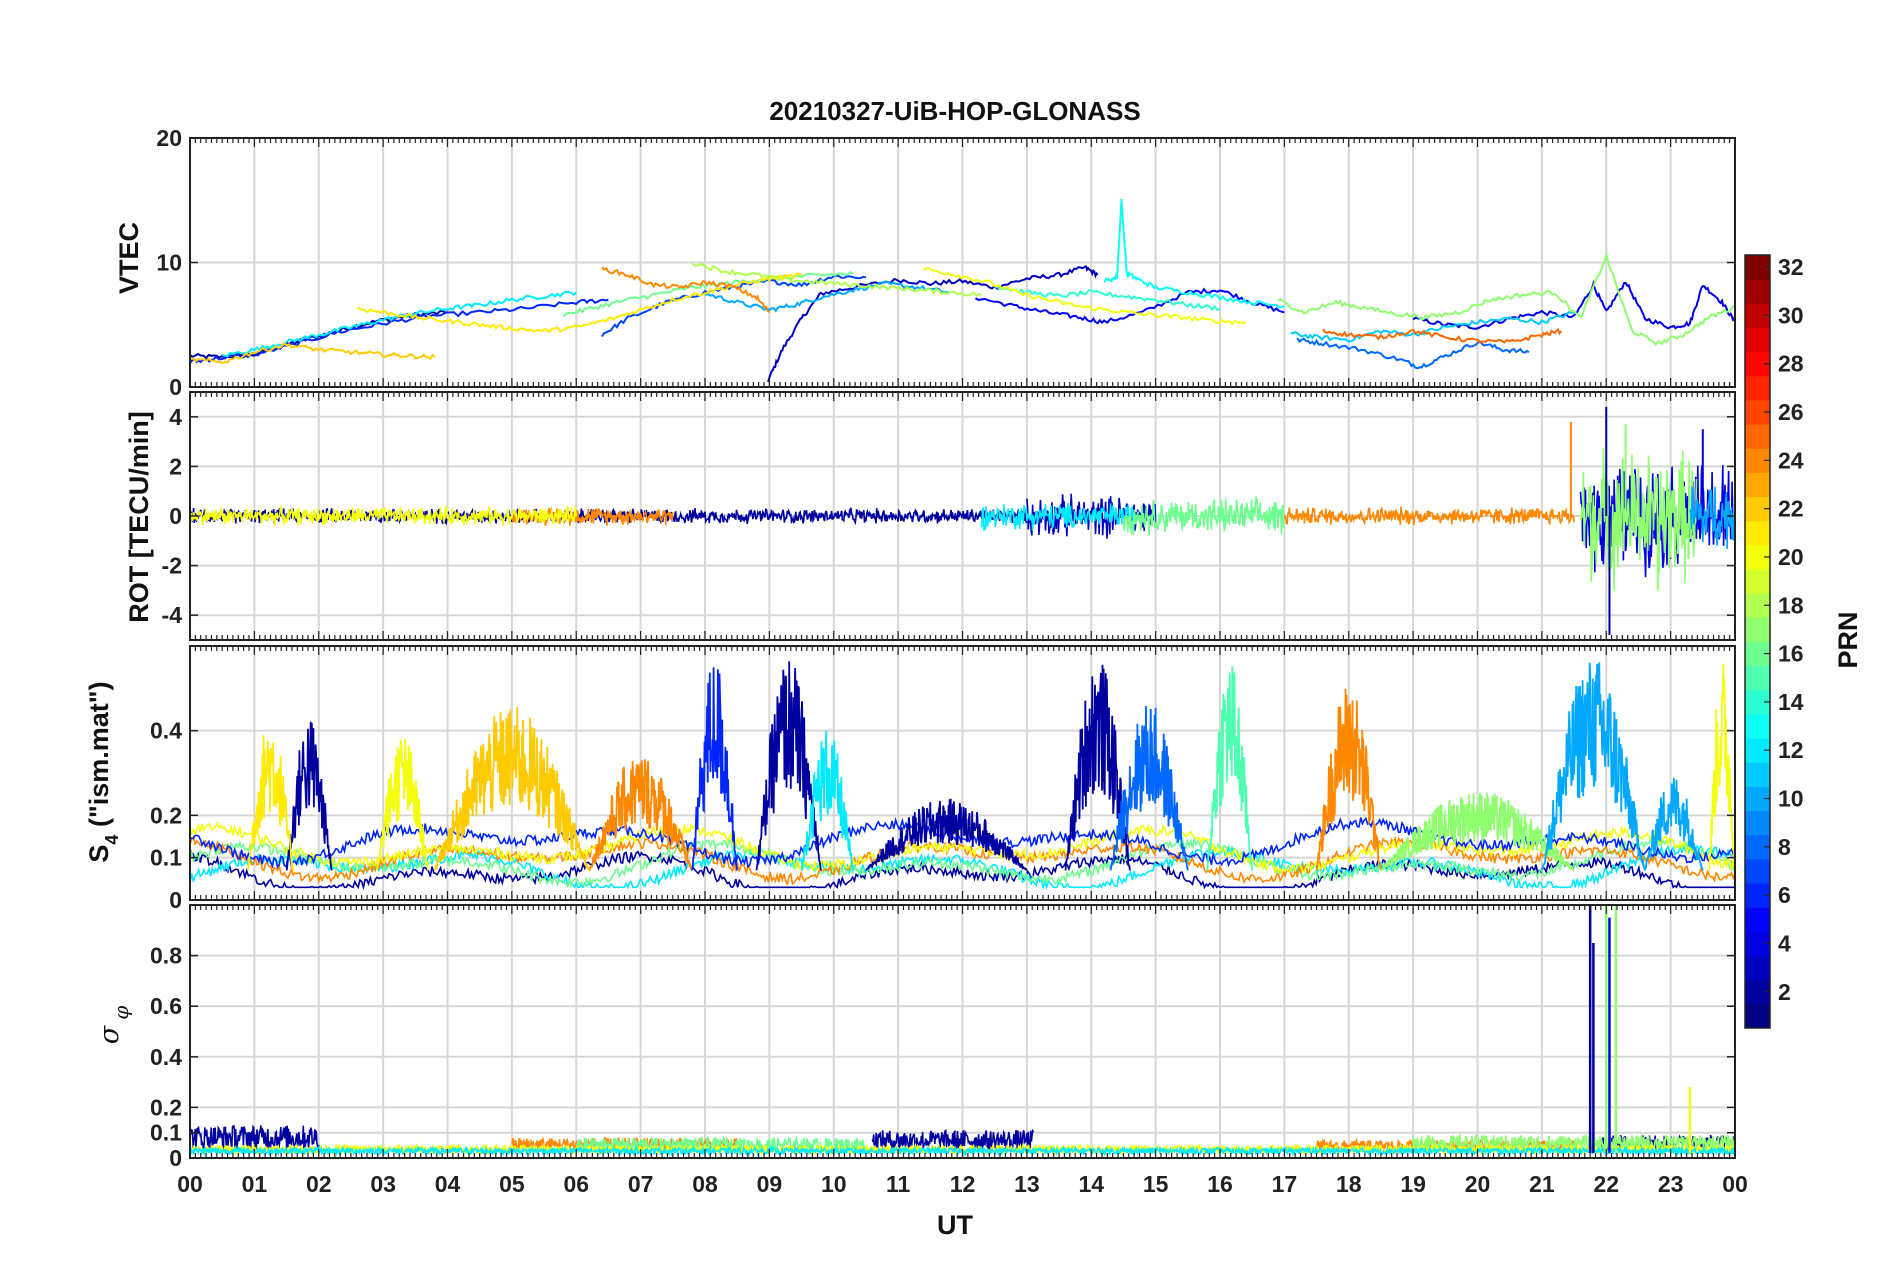 The width and height of the screenshot is (1902, 1272). Describe the element at coordinates (1784, 992) in the screenshot. I see `colorbar-tick-label: 2` at that location.